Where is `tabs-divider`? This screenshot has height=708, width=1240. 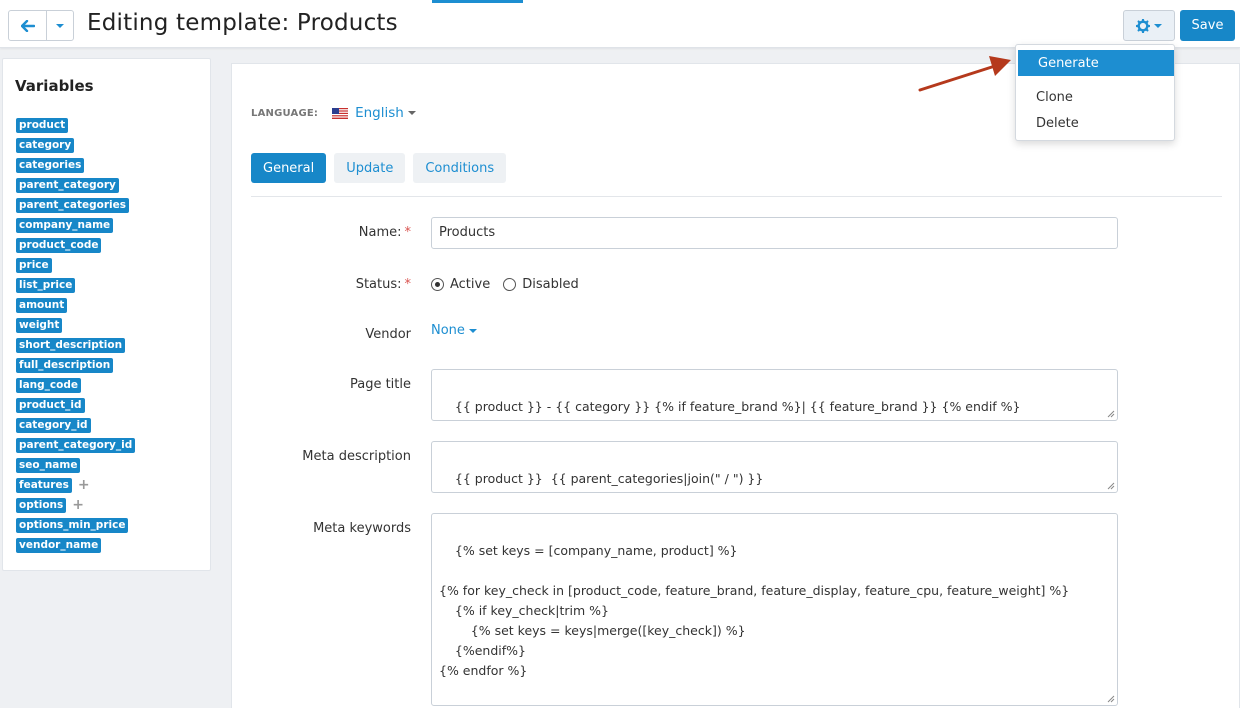 tabs-divider is located at coordinates (736, 196).